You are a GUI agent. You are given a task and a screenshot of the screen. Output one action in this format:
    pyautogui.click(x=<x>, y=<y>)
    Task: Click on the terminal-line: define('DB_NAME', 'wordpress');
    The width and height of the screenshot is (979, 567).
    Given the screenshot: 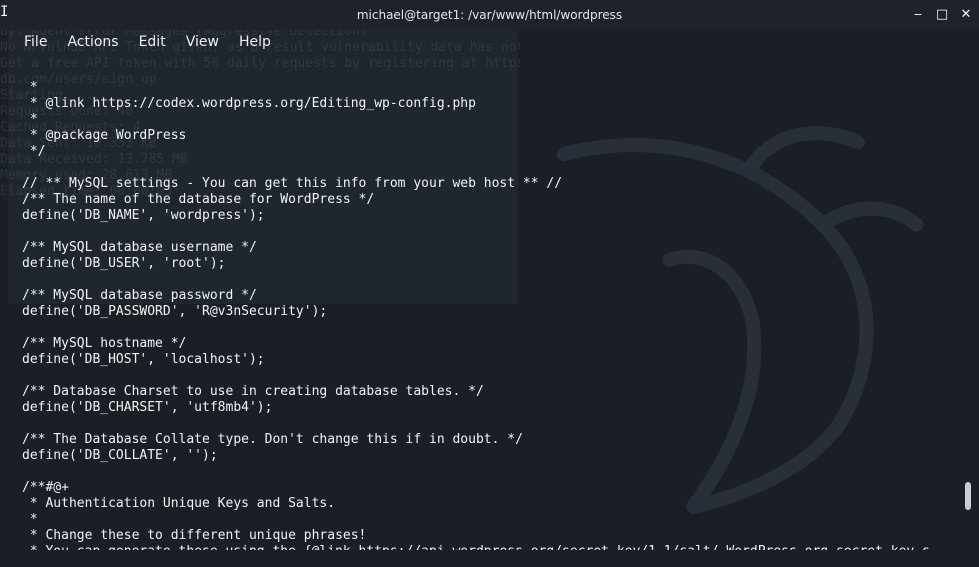 What is the action you would take?
    pyautogui.click(x=143, y=215)
    